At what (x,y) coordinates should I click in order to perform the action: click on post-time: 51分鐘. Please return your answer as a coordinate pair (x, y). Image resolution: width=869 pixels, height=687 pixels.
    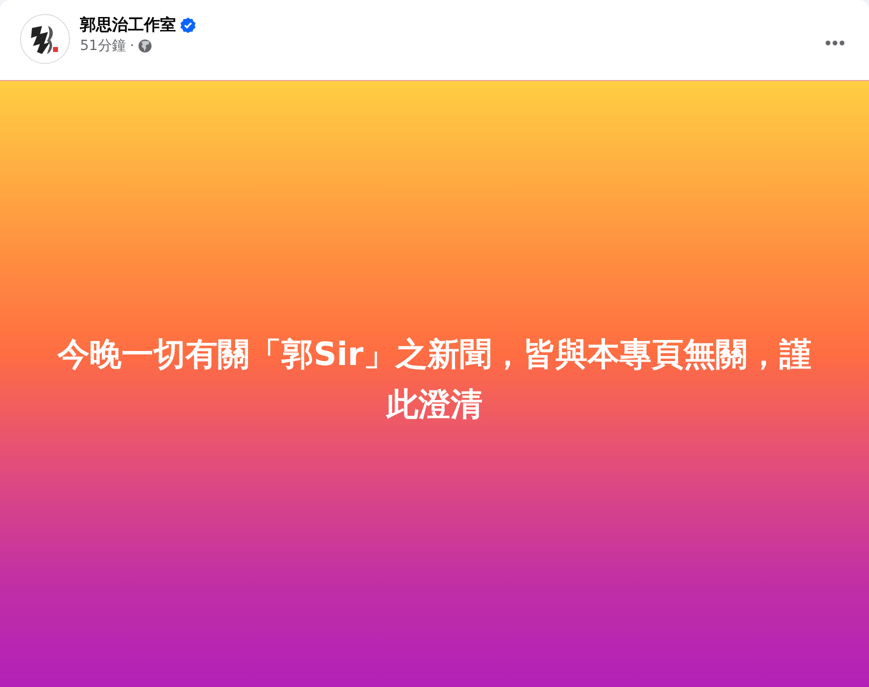
    Looking at the image, I should click on (103, 46).